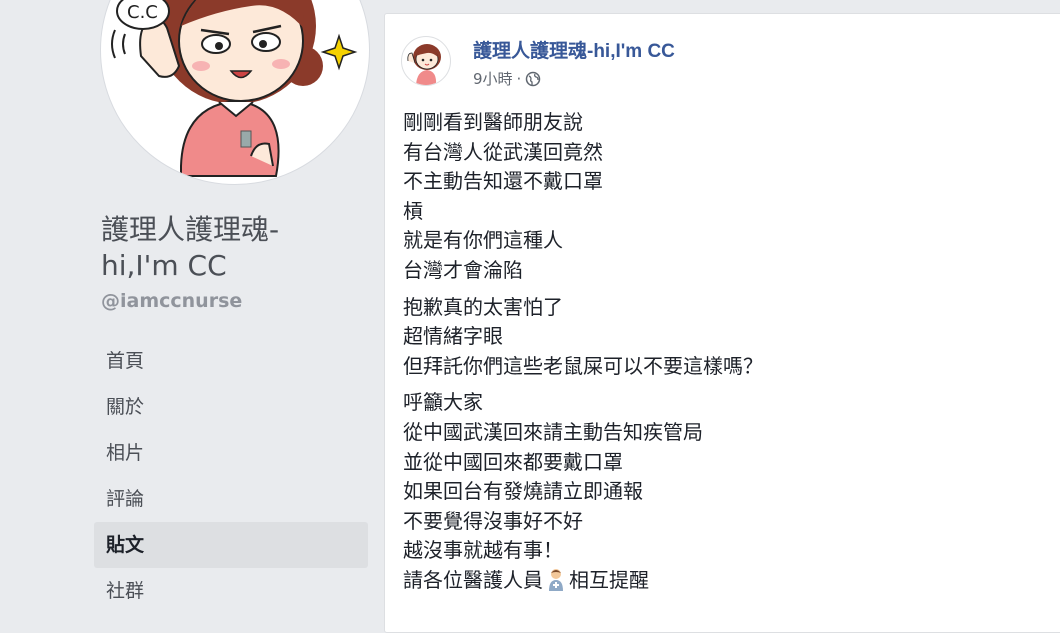 The width and height of the screenshot is (1060, 633). What do you see at coordinates (190, 229) in the screenshot?
I see `page-title-line1: 護理人護理魂-` at bounding box center [190, 229].